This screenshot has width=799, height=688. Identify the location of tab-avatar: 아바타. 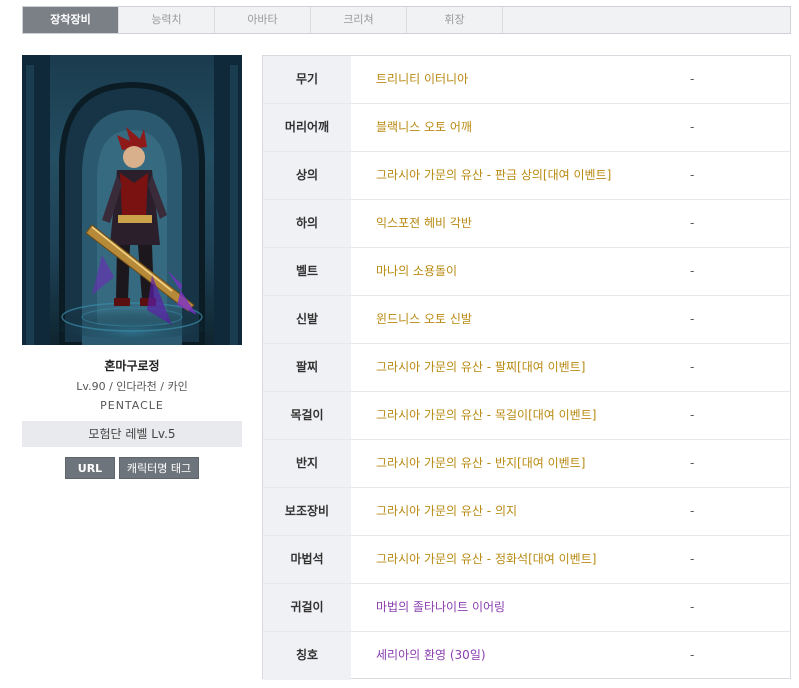
(263, 20).